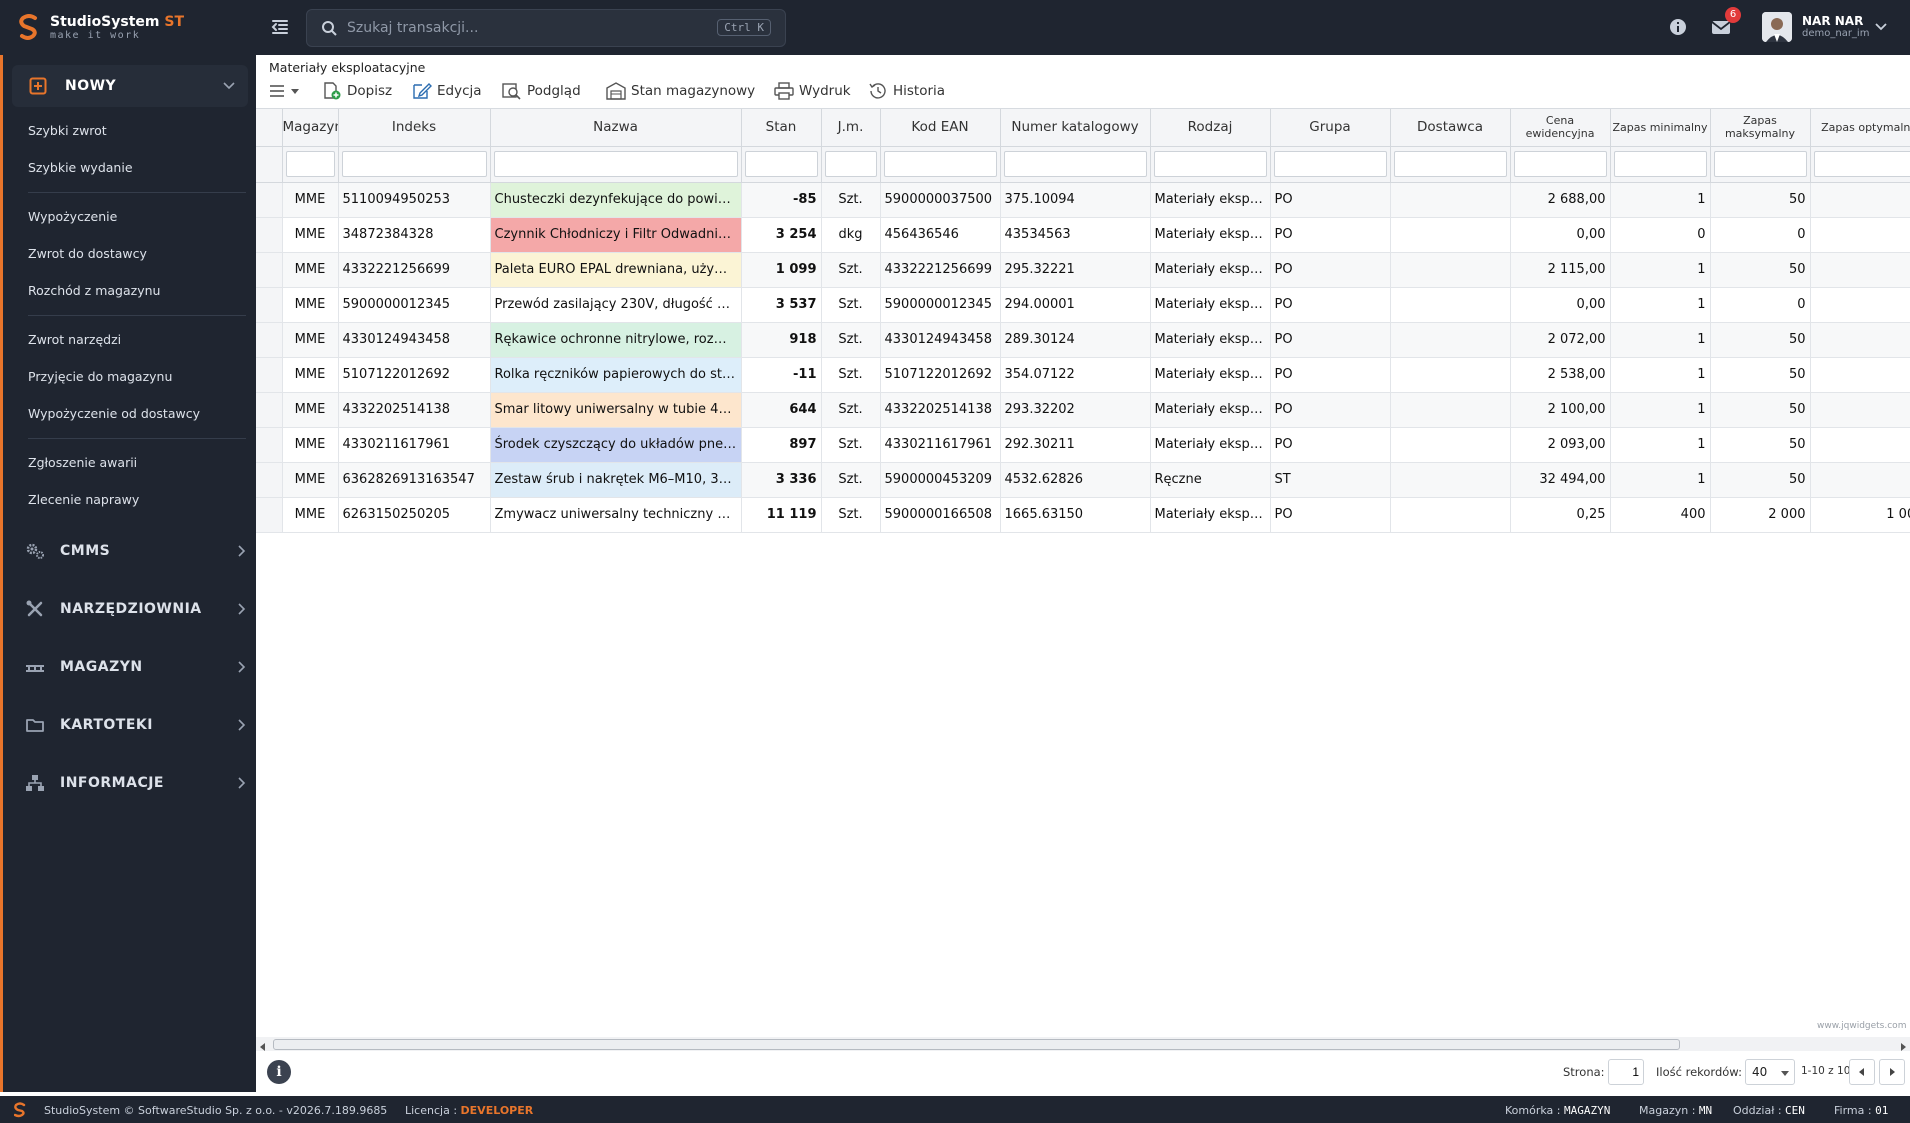  I want to click on sidebar-item-zwrot-do-dostawcy: Zwrot do dostawcy, so click(87, 253).